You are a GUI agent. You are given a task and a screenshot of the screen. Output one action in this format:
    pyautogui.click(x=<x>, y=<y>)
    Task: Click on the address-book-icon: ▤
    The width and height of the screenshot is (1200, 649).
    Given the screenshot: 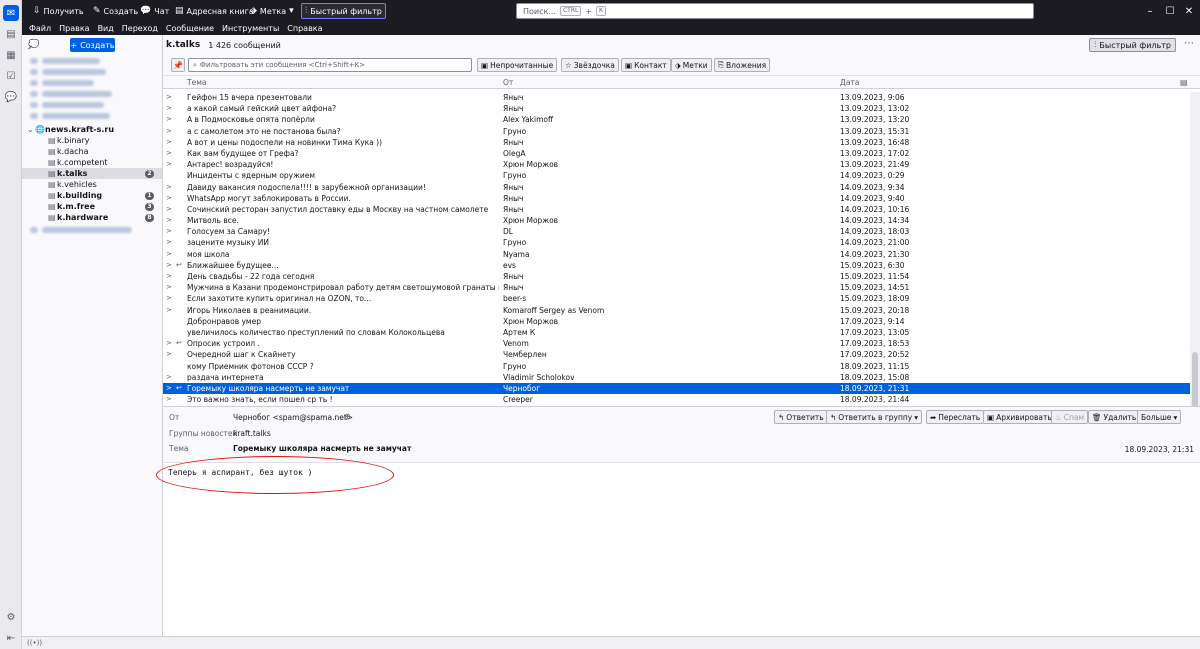 What is the action you would take?
    pyautogui.click(x=11, y=34)
    